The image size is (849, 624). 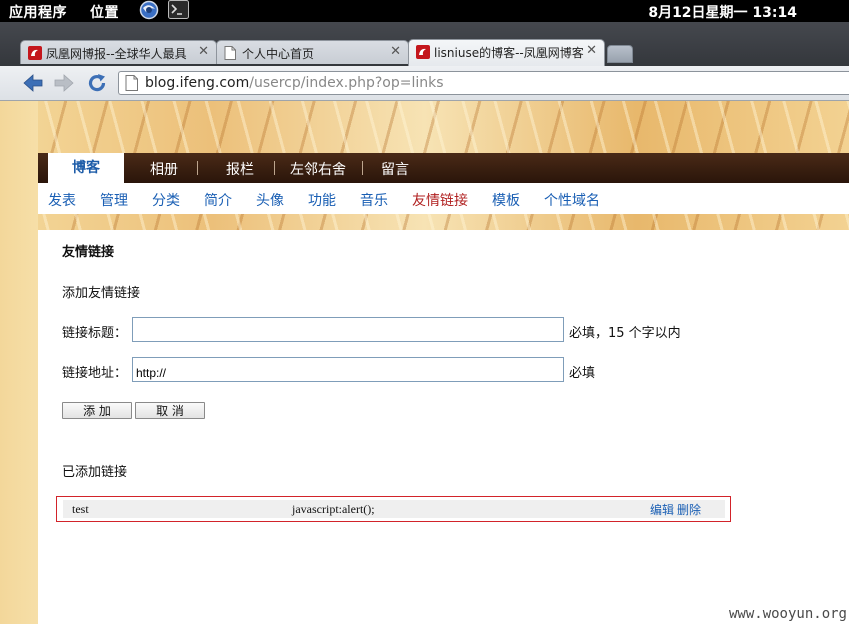 I want to click on edit-link: 编辑, so click(x=662, y=509).